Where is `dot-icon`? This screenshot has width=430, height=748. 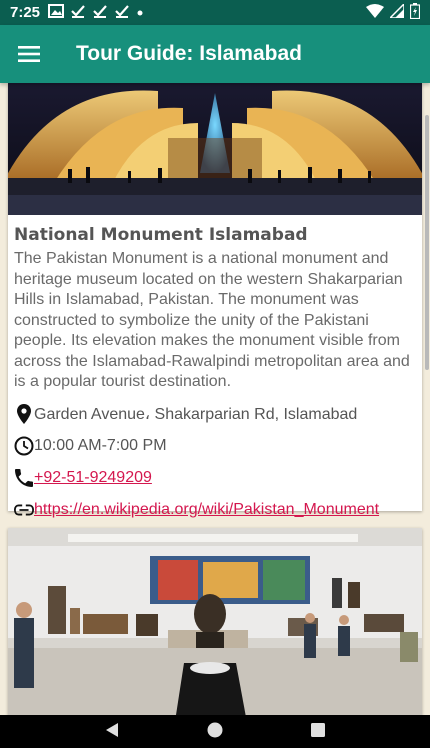
dot-icon is located at coordinates (140, 13).